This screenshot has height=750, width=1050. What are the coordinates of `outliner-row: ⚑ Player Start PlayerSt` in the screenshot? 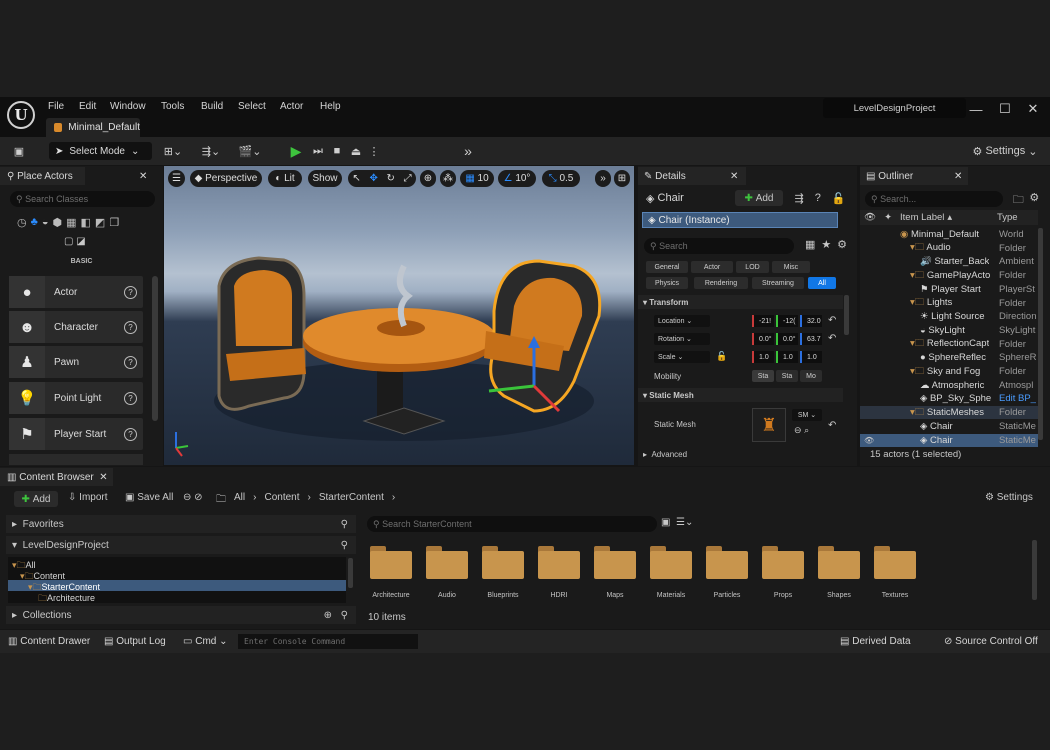 It's located at (949, 289).